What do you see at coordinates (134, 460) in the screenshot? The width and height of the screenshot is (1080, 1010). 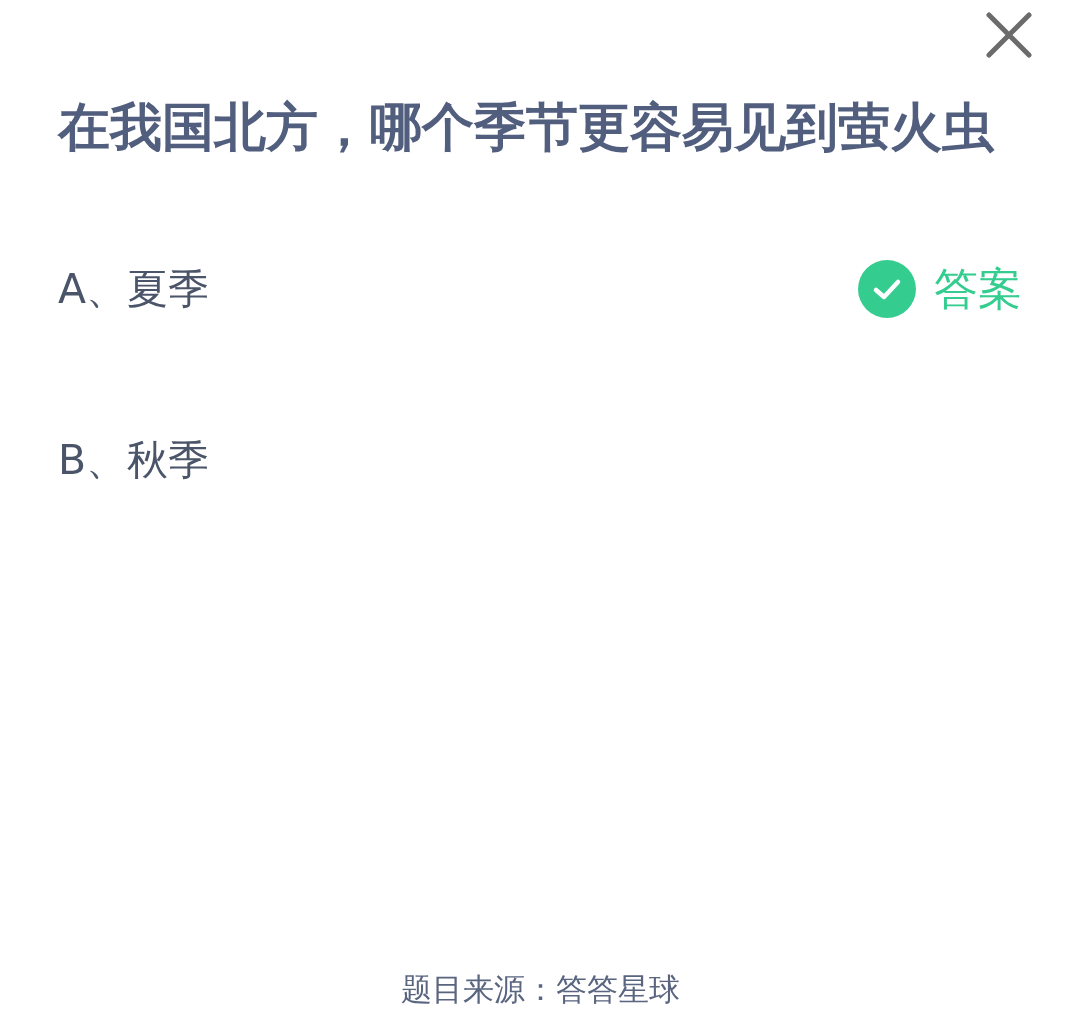 I see `option-label: B、秋季` at bounding box center [134, 460].